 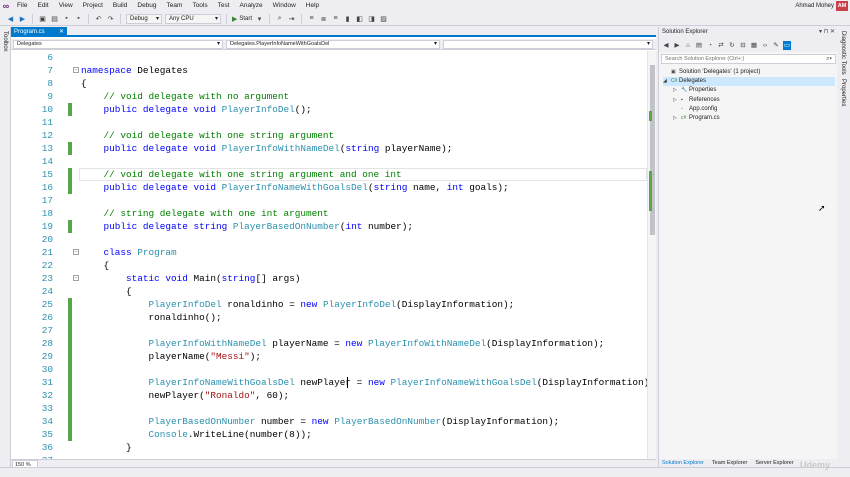 What do you see at coordinates (732, 45) in the screenshot?
I see `refresh-icon: ↻` at bounding box center [732, 45].